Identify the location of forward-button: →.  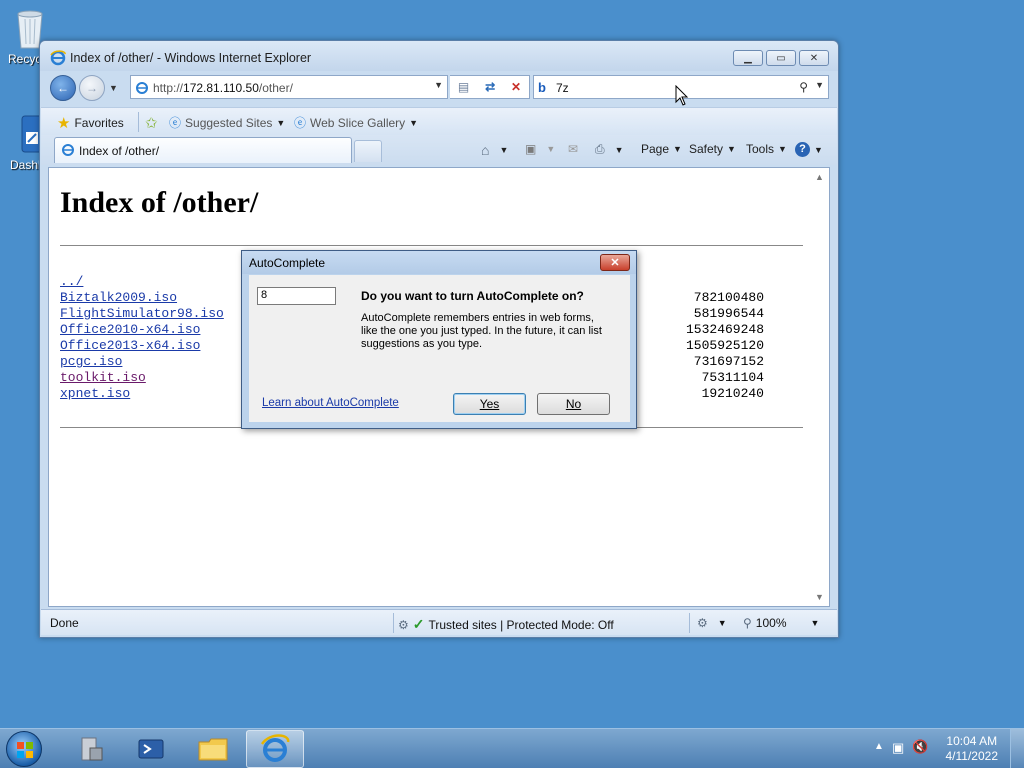
(92, 88).